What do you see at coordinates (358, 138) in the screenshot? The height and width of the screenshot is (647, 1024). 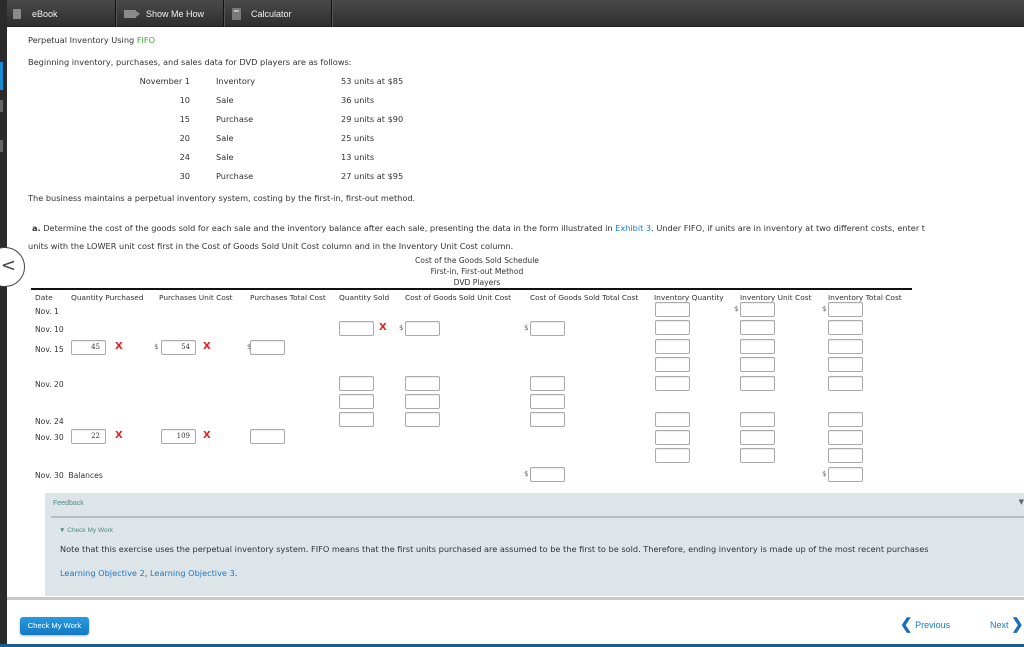 I see `transaction-detail: 25 units` at bounding box center [358, 138].